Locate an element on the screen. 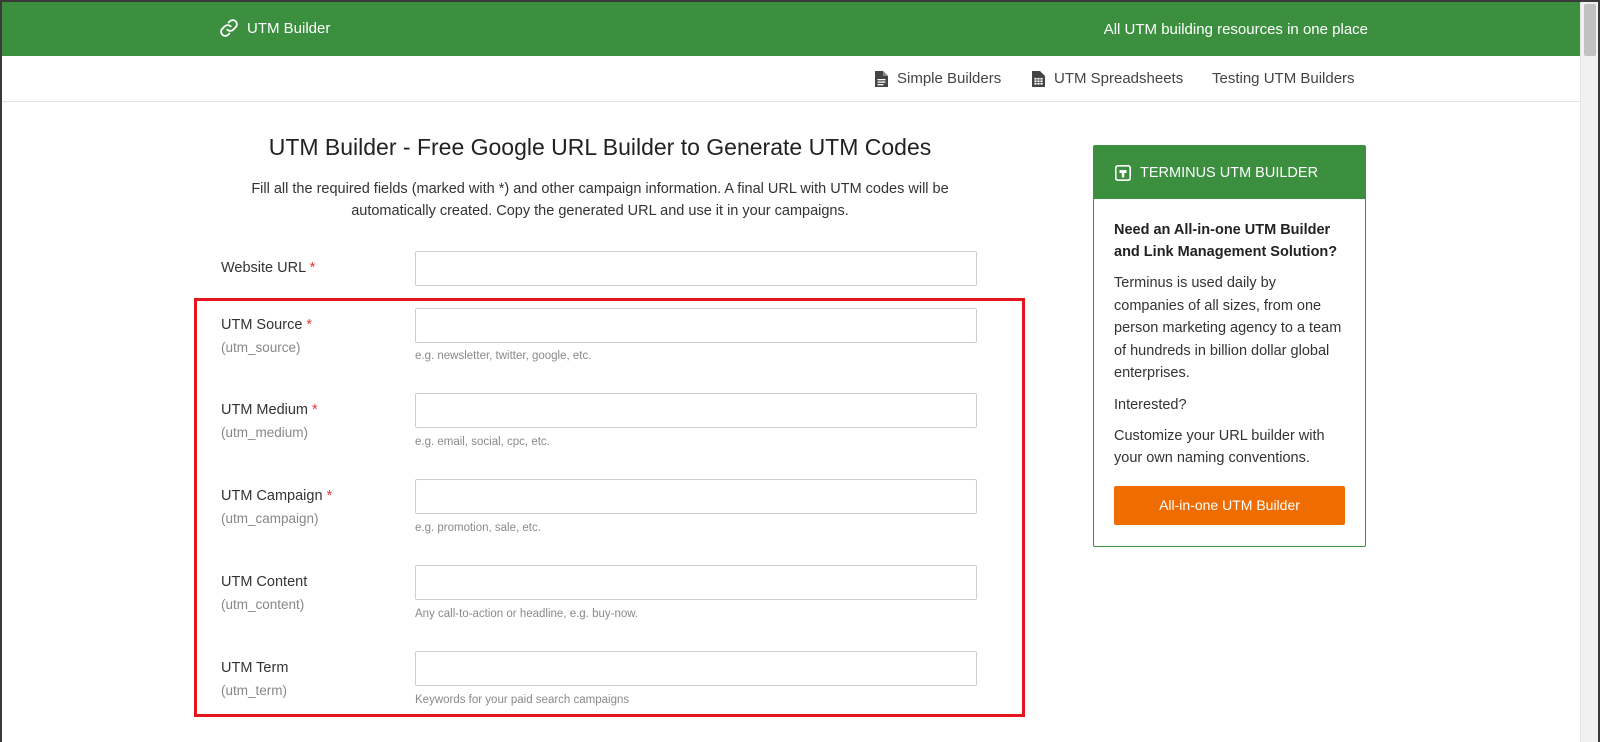 The height and width of the screenshot is (742, 1600). label-text: UTM Source is located at coordinates (262, 325).